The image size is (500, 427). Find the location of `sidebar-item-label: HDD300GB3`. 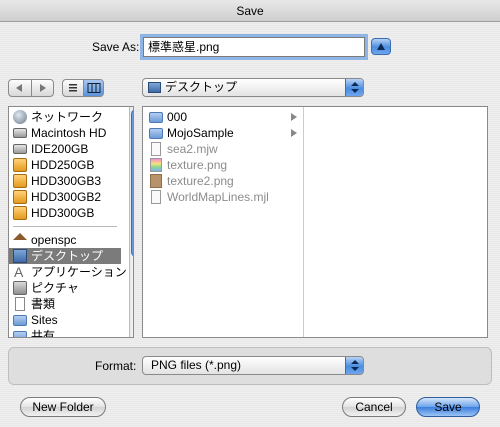

sidebar-item-label: HDD300GB3 is located at coordinates (66, 181).